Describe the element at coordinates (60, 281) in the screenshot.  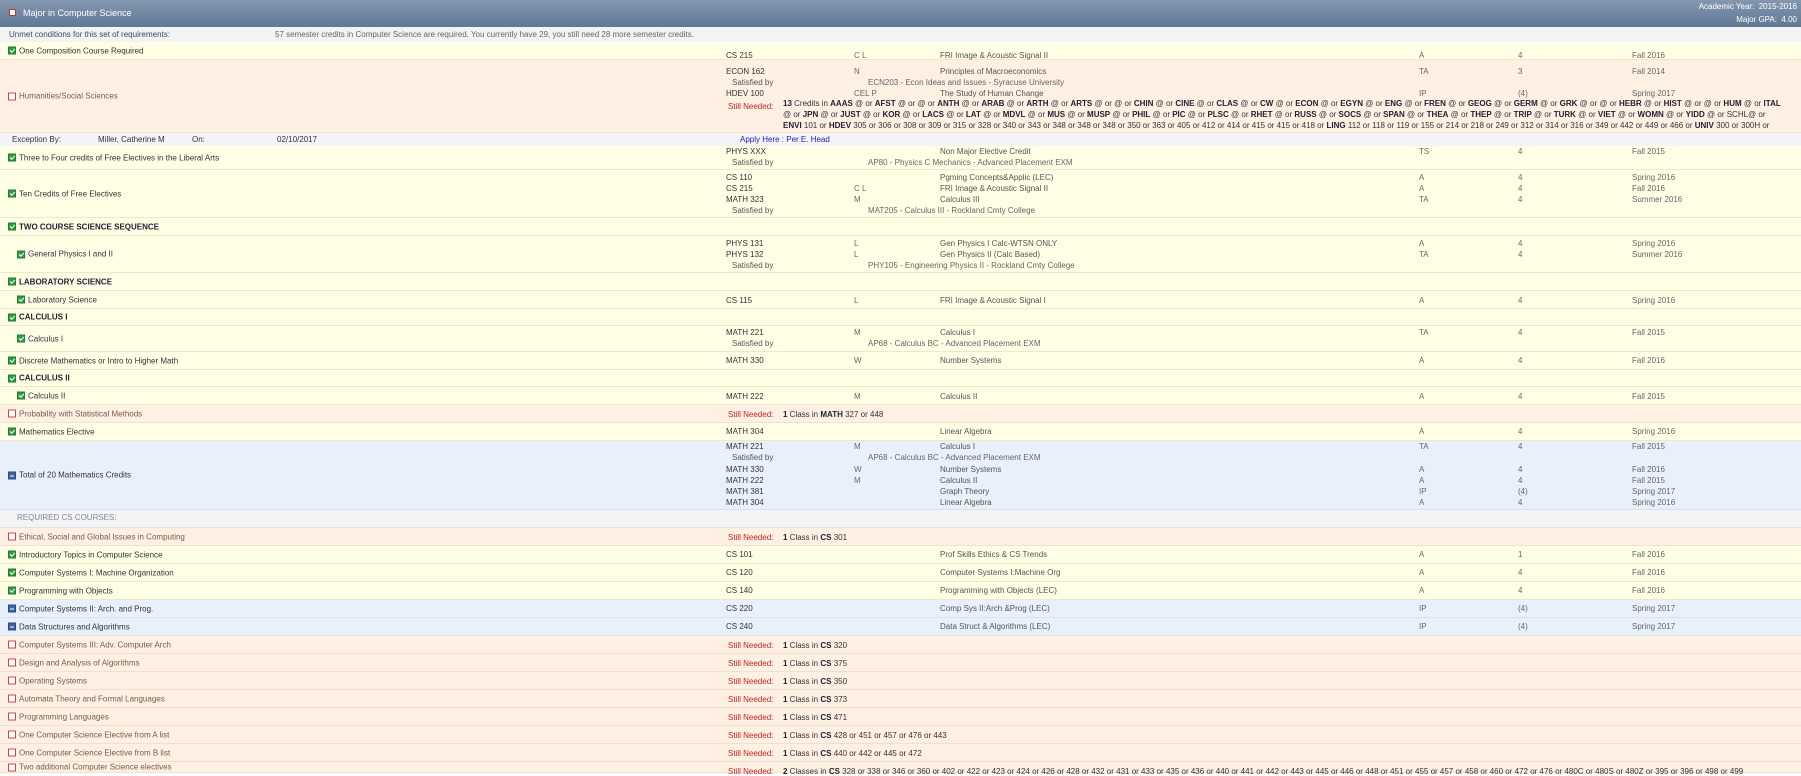
I see `requirement-lab_sci_h: LABORATORY SCIENCE` at that location.